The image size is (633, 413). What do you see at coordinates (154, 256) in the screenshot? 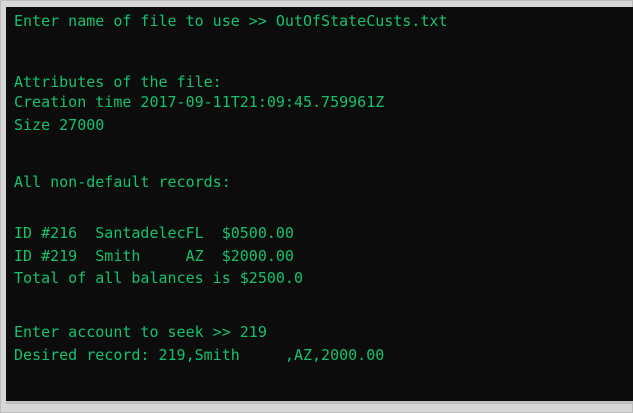
I see `console-line-record-219: ID #219 Smith AZ $2000.00` at bounding box center [154, 256].